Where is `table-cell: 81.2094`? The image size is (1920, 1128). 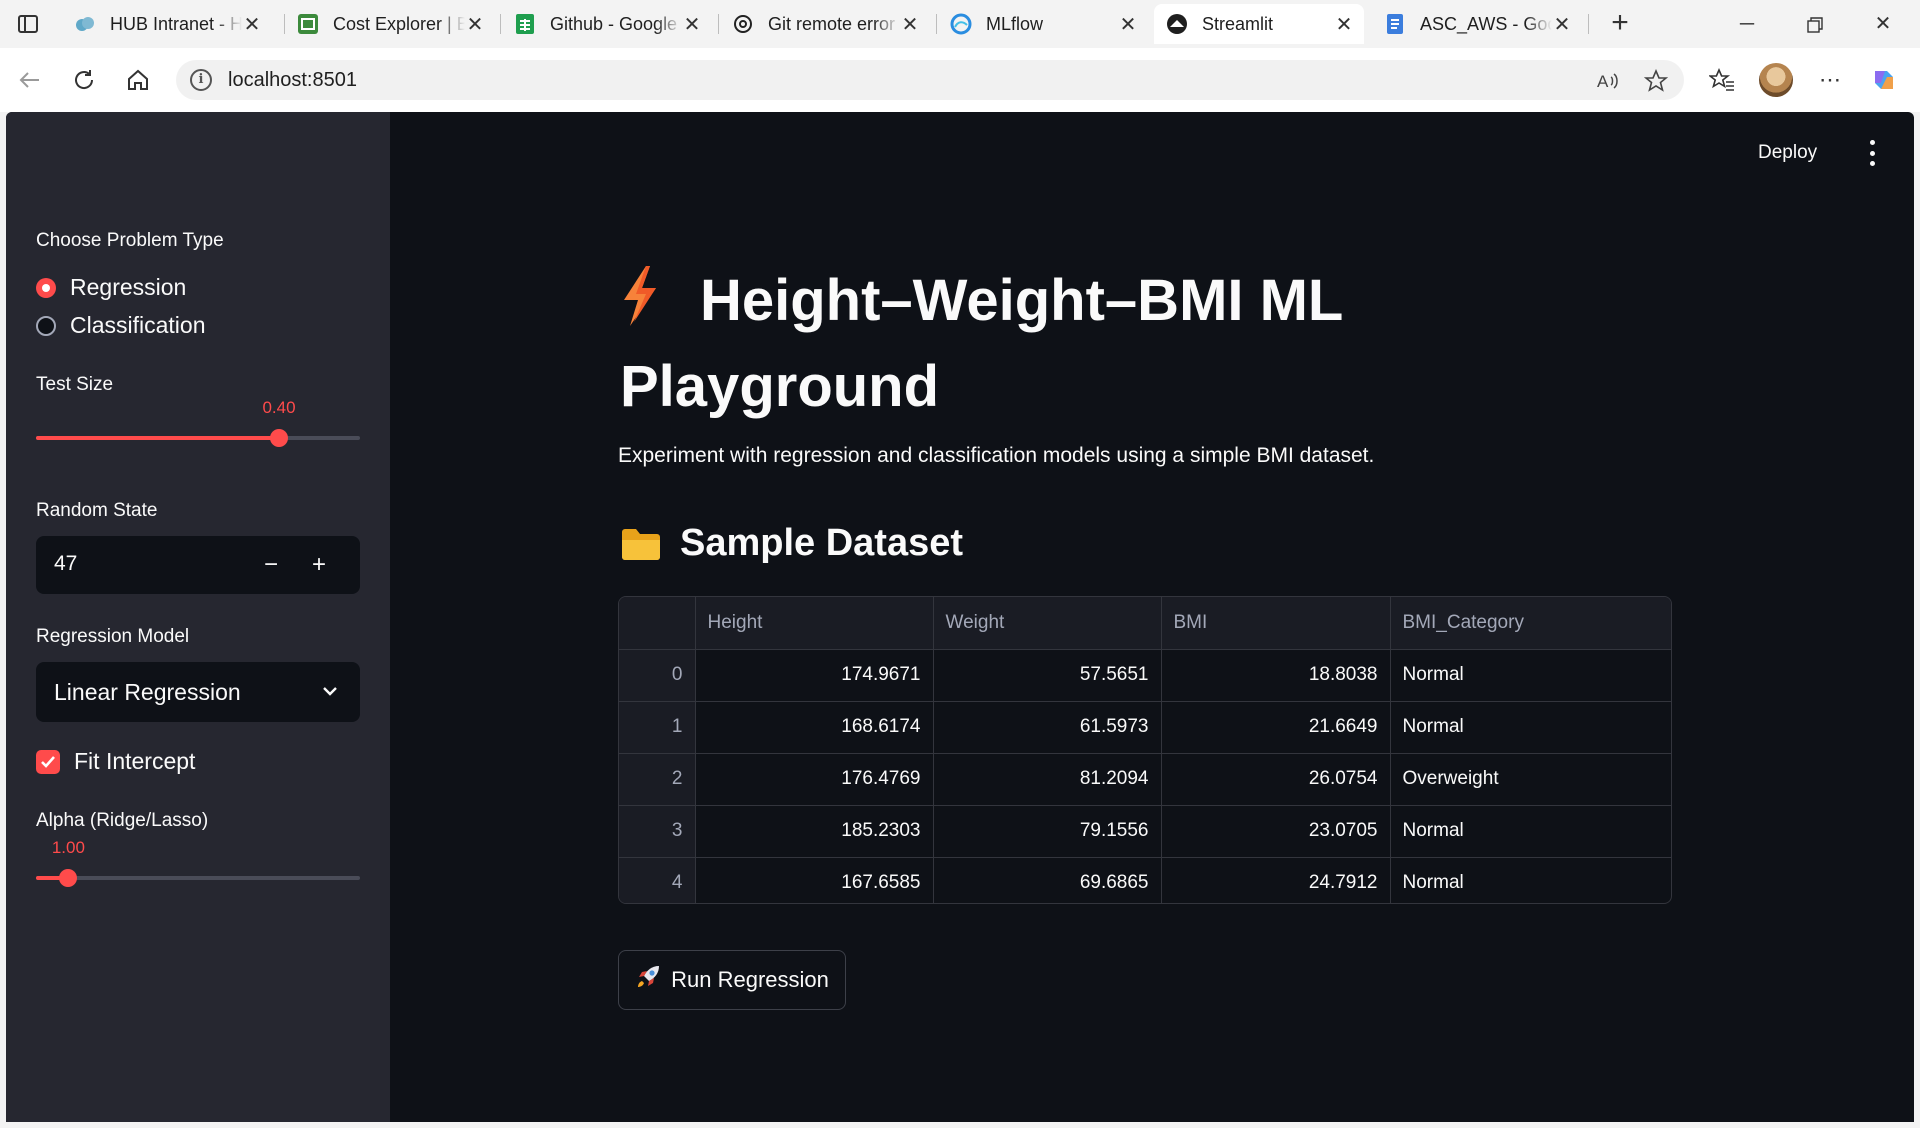
table-cell: 81.2094 is located at coordinates (1047, 779).